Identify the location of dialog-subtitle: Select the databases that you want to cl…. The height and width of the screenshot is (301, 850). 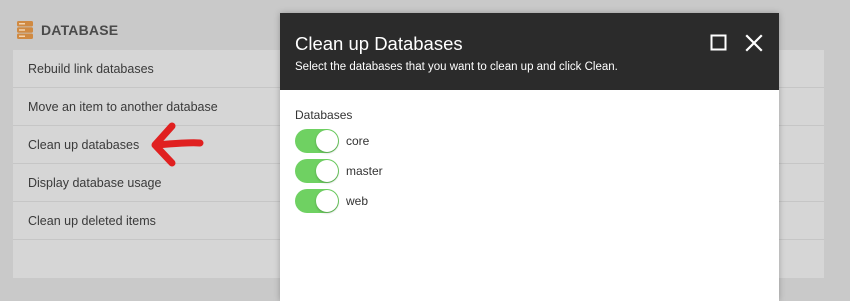
(456, 67).